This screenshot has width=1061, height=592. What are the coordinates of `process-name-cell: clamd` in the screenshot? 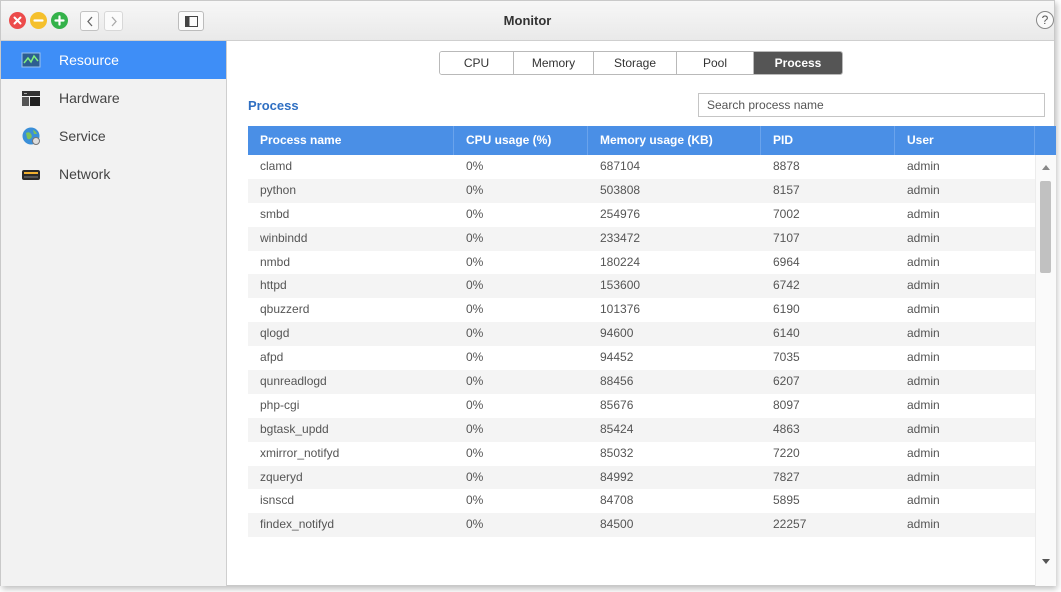 It's located at (276, 166).